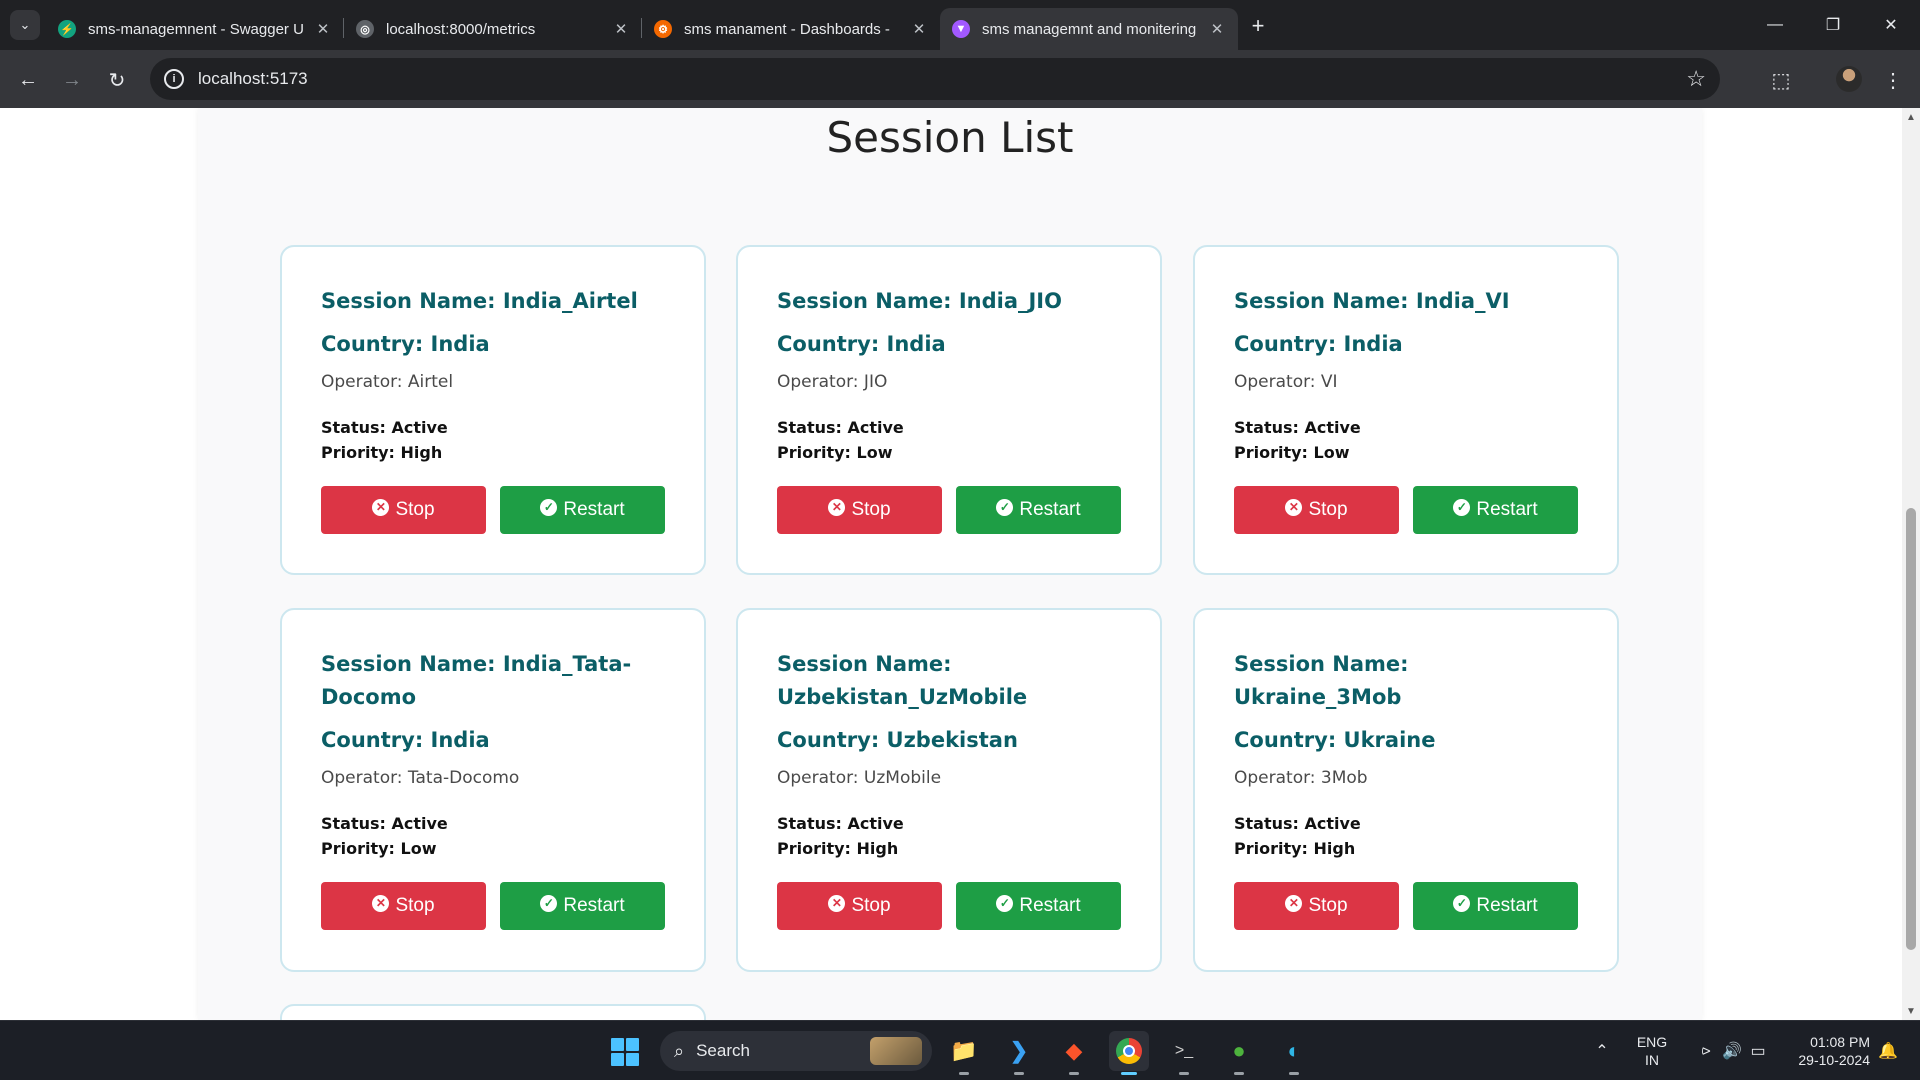 The width and height of the screenshot is (1920, 1080). What do you see at coordinates (1849, 79) in the screenshot?
I see `profile-avatar` at bounding box center [1849, 79].